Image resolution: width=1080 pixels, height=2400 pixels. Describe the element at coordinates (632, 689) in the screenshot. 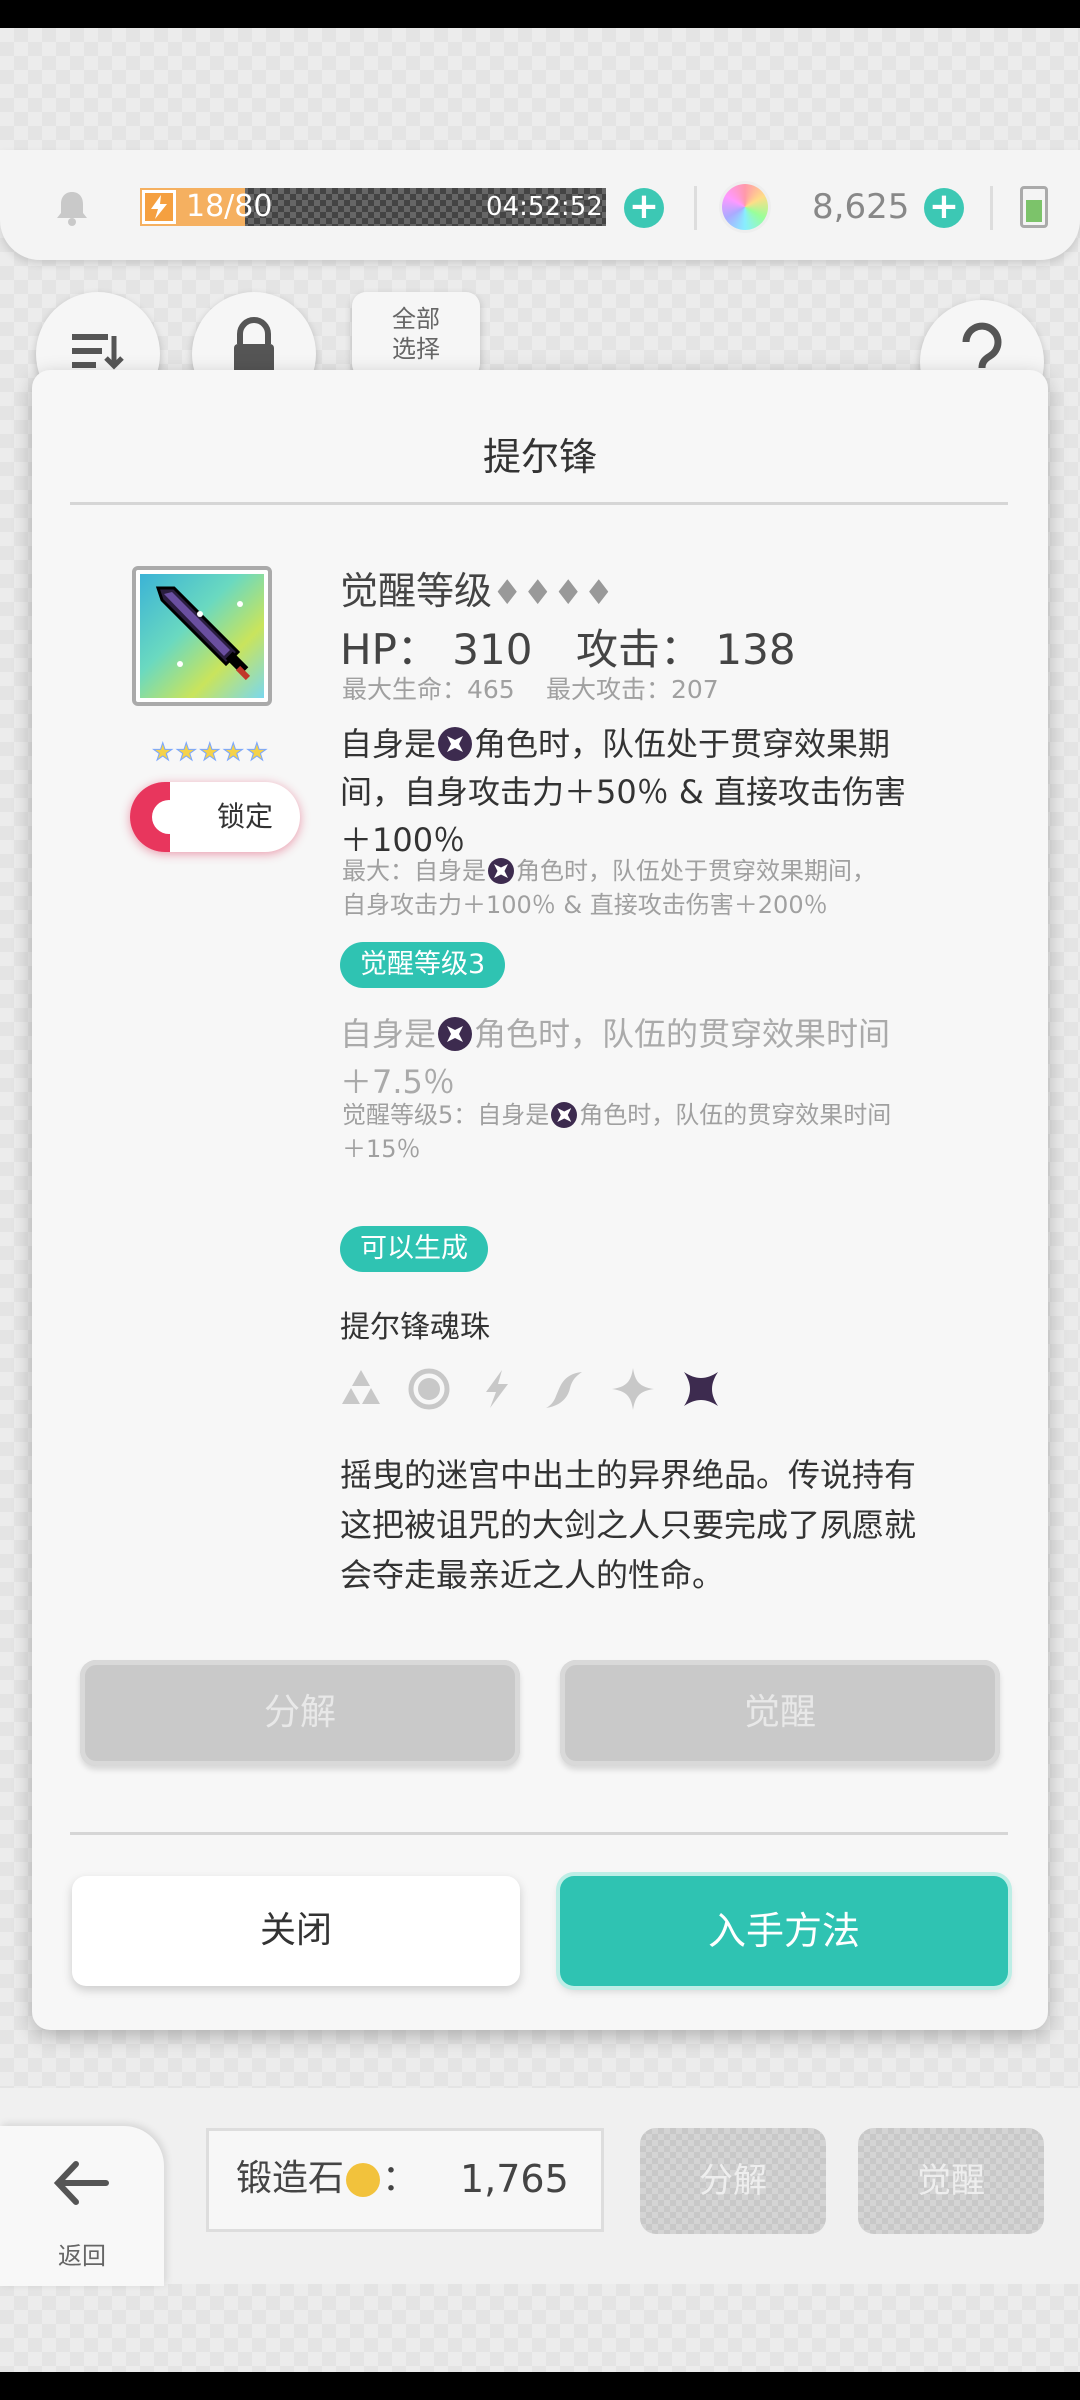

I see `max-atk: 最大攻击：207` at that location.